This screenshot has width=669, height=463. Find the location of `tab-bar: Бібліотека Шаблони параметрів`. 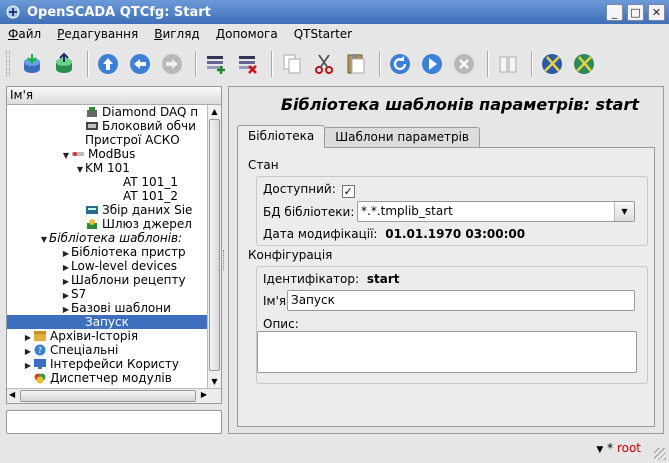

tab-bar: Бібліотека Шаблони параметрів is located at coordinates (358, 136).